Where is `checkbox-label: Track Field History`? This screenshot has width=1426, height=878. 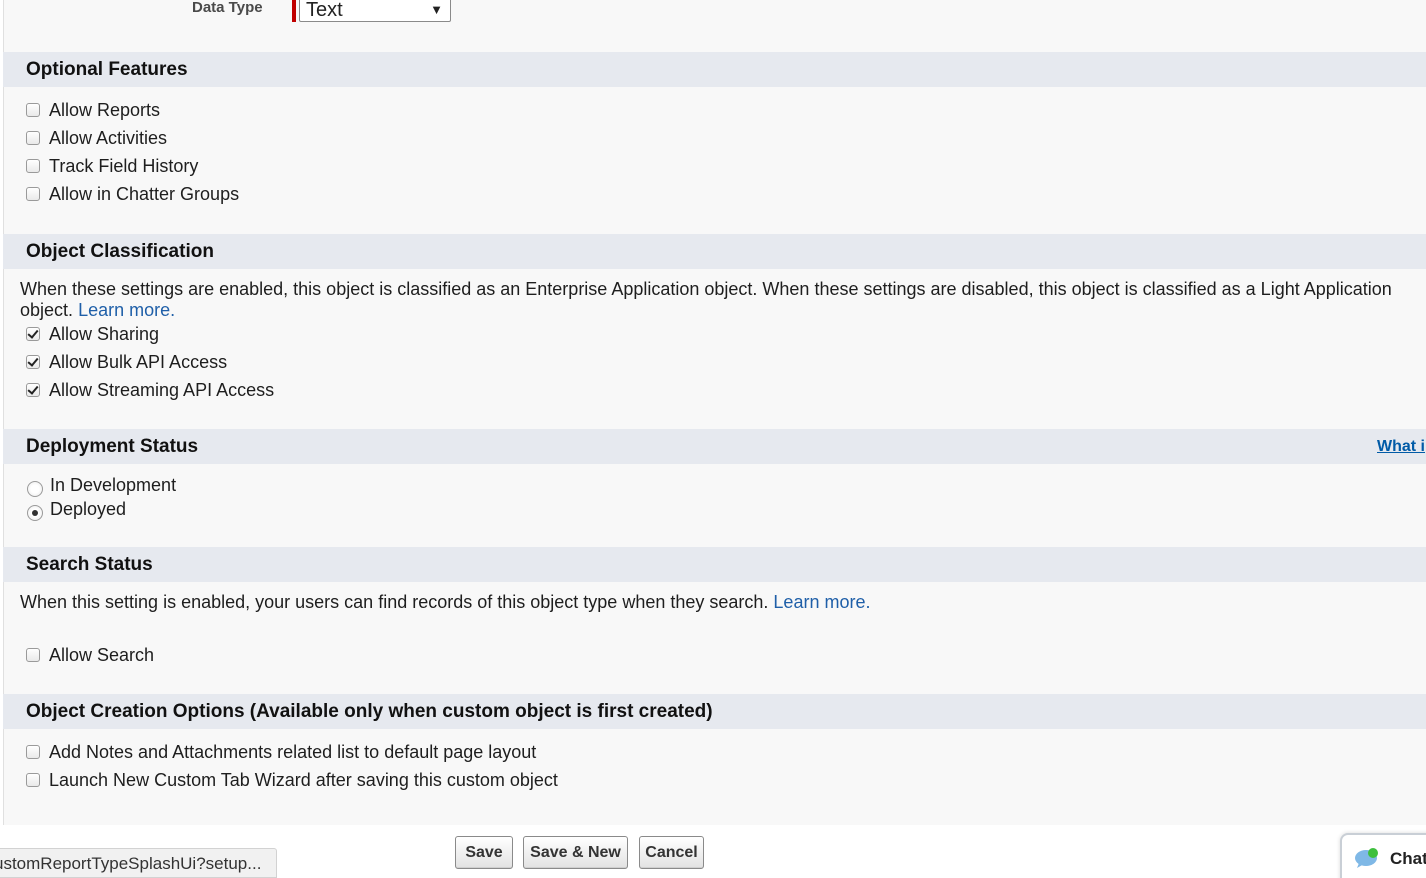
checkbox-label: Track Field History is located at coordinates (124, 166).